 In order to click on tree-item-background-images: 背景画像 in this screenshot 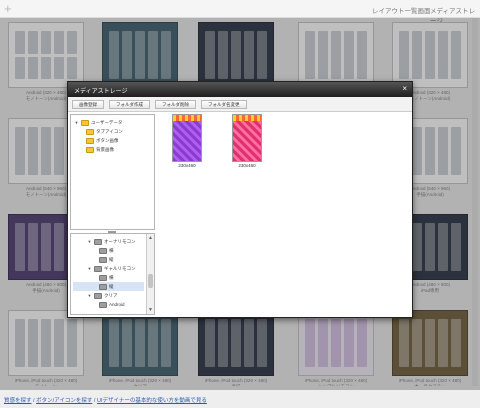, I will do `click(112, 149)`.